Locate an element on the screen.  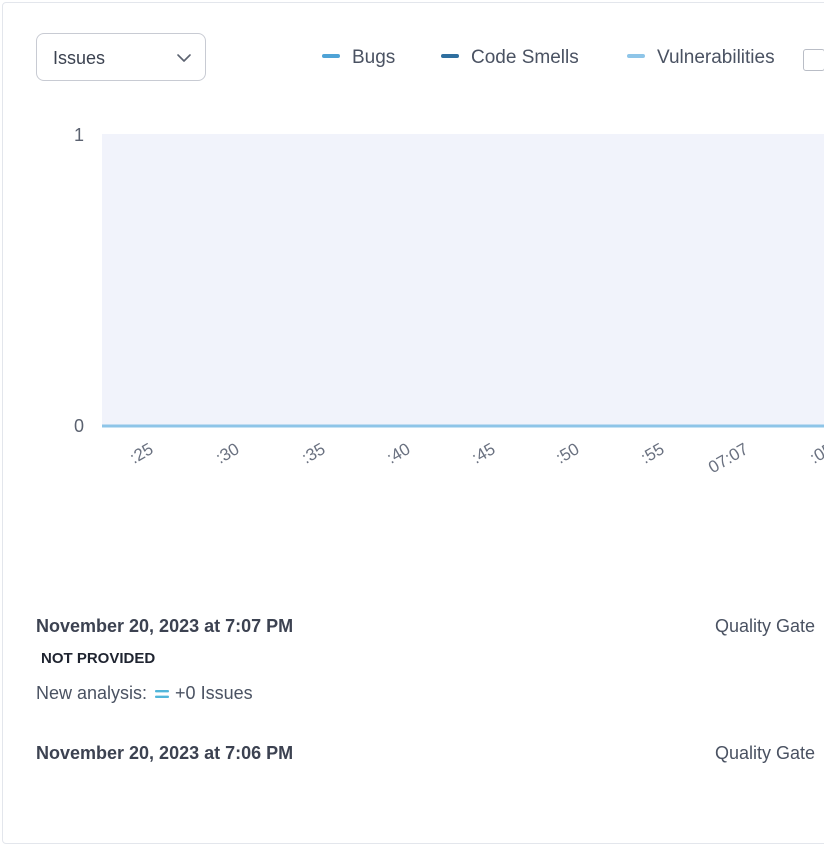
equal-icon is located at coordinates (162, 694).